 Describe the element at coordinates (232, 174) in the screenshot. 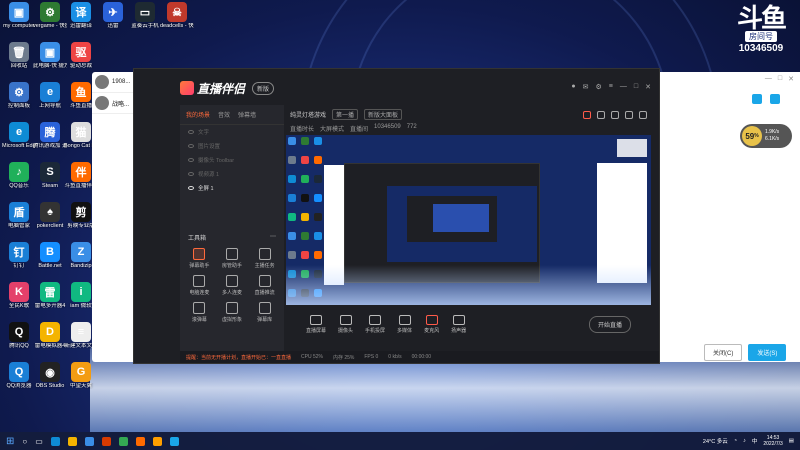

I see `scene-item: 视频源 1` at that location.